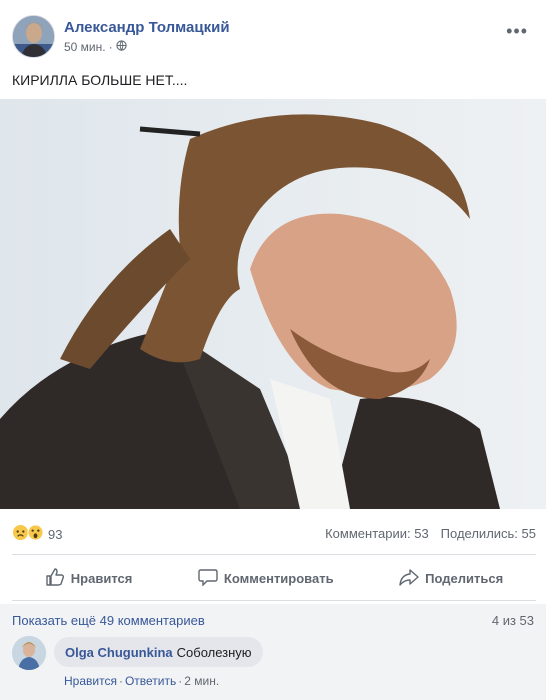  What do you see at coordinates (119, 652) in the screenshot?
I see `comment-author: Olga Chugunkina` at bounding box center [119, 652].